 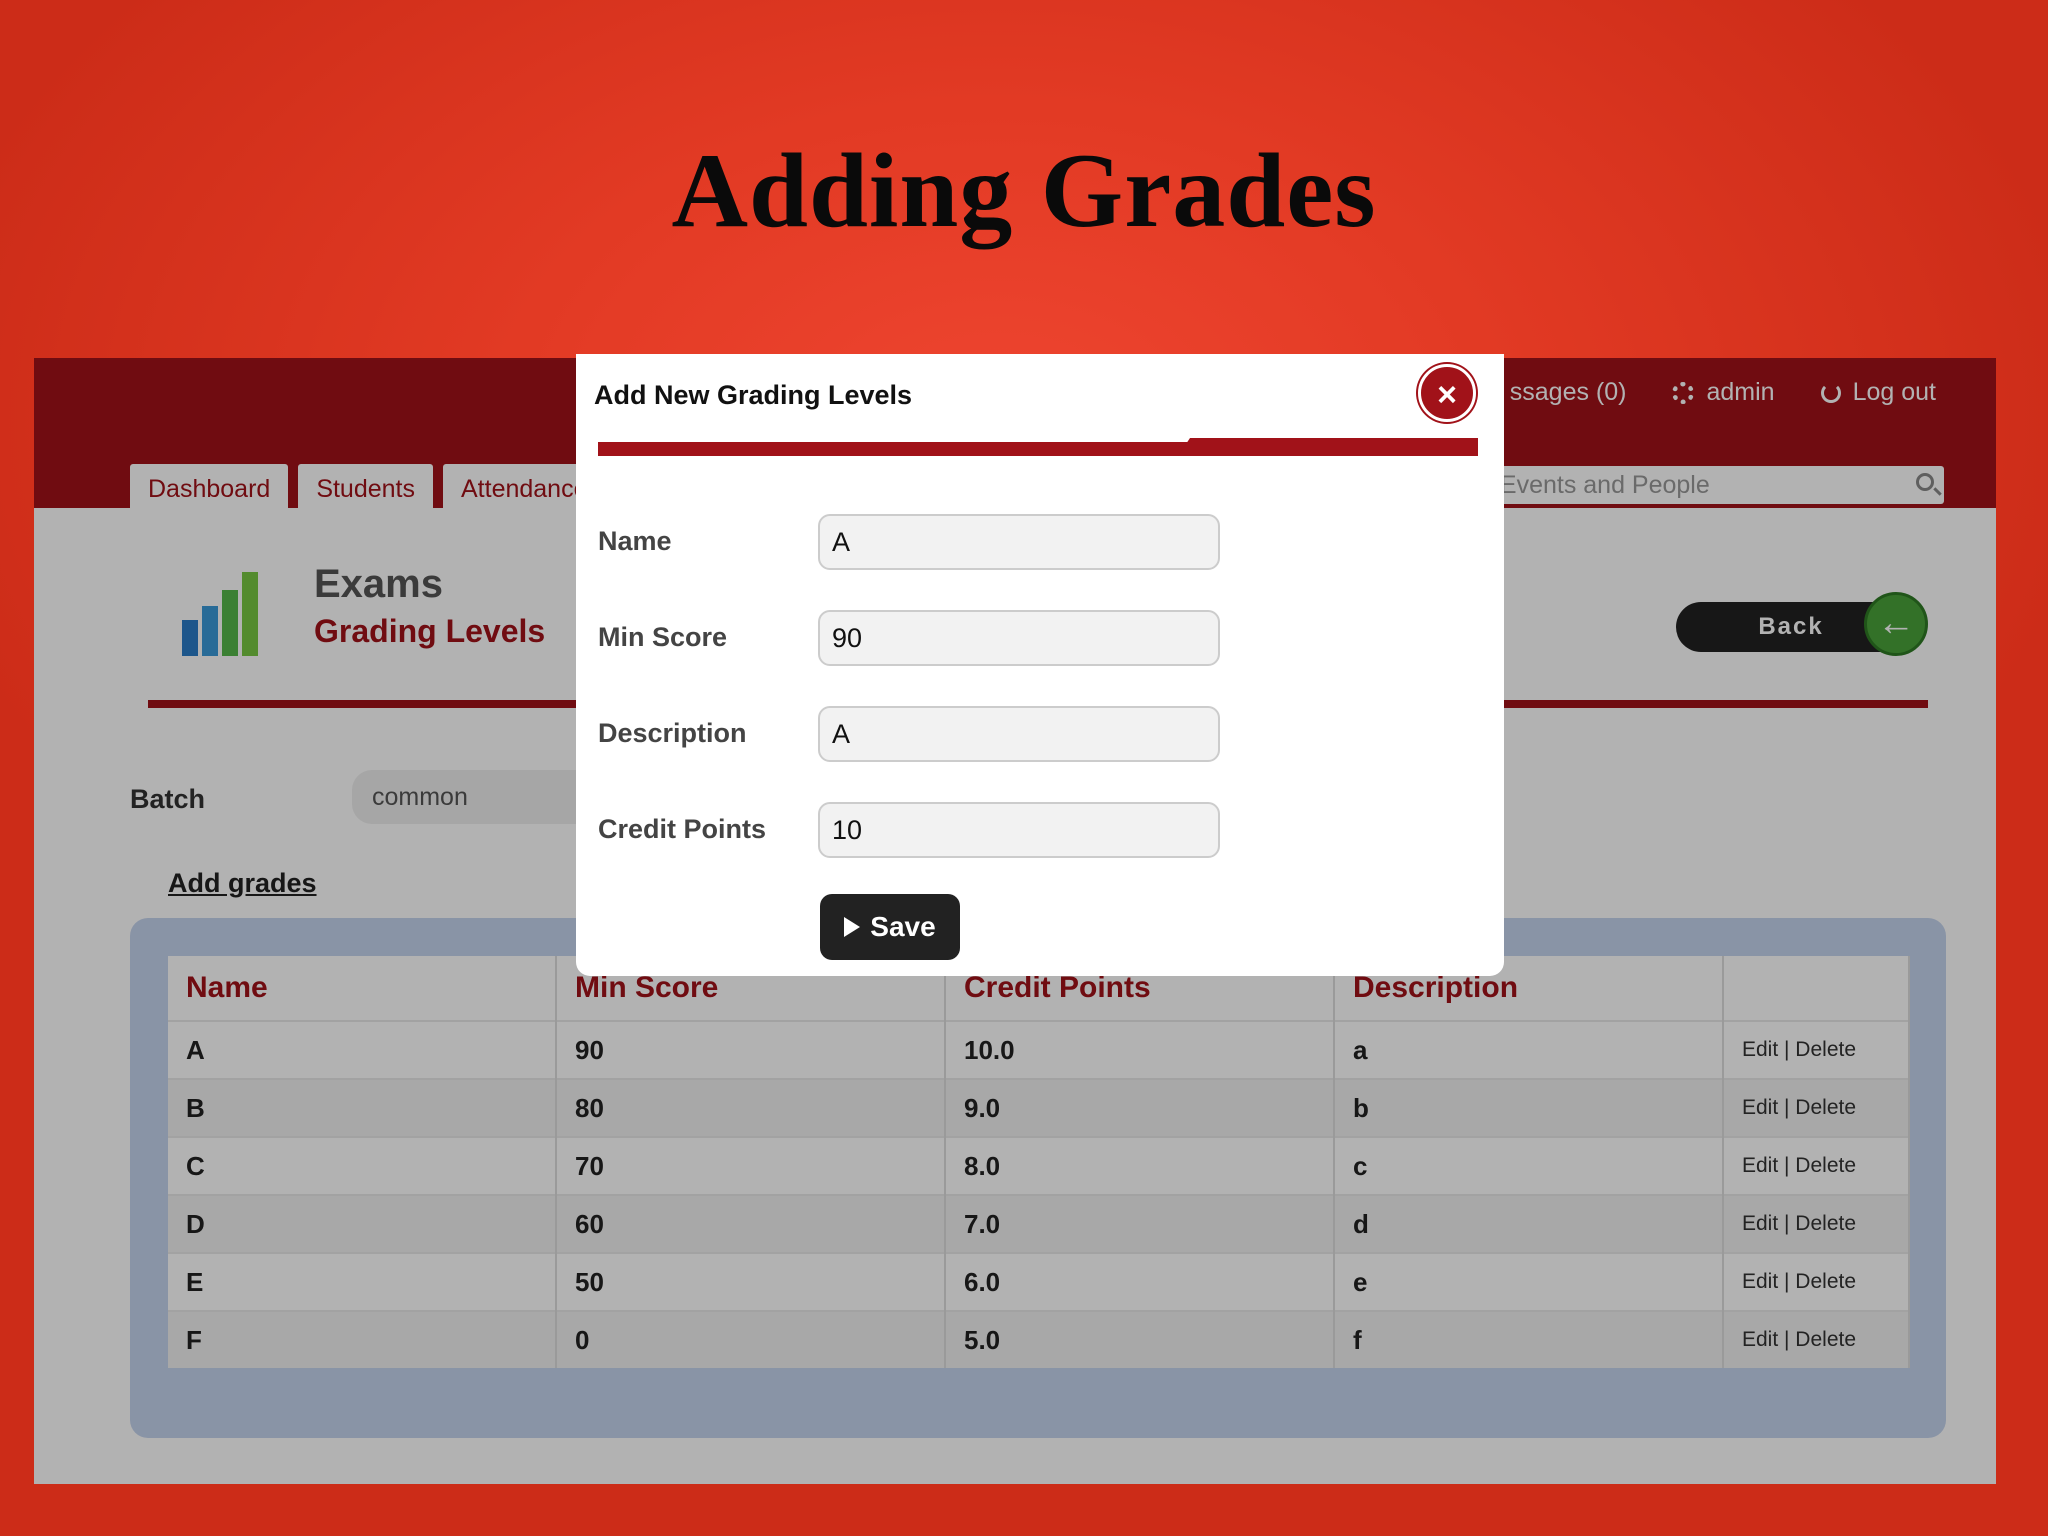 What do you see at coordinates (852, 927) in the screenshot?
I see `play-icon` at bounding box center [852, 927].